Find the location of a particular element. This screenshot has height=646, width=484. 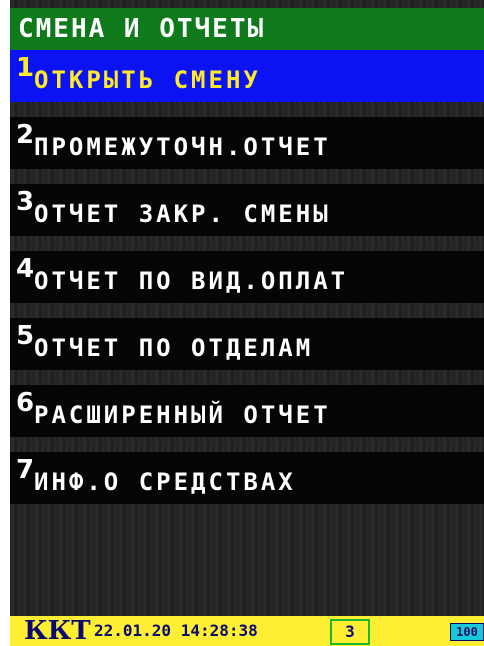

screen-title: СМЕНА И ОТЧЕТЫ is located at coordinates (247, 29).